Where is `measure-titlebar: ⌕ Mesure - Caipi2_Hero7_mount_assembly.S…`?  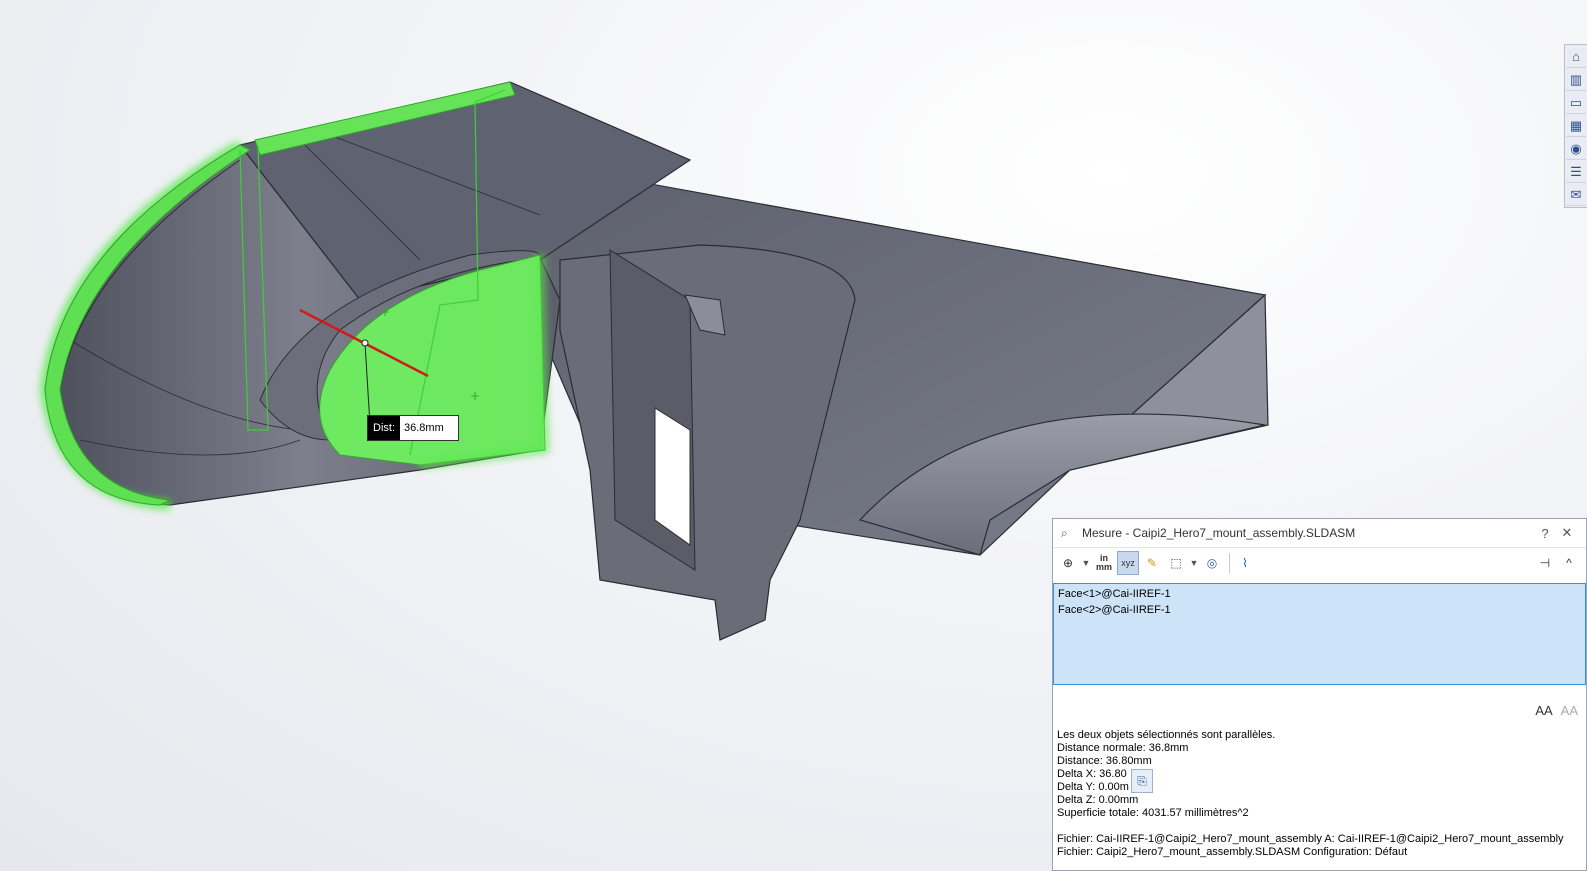
measure-titlebar: ⌕ Mesure - Caipi2_Hero7_mount_assembly.S… is located at coordinates (1319, 533).